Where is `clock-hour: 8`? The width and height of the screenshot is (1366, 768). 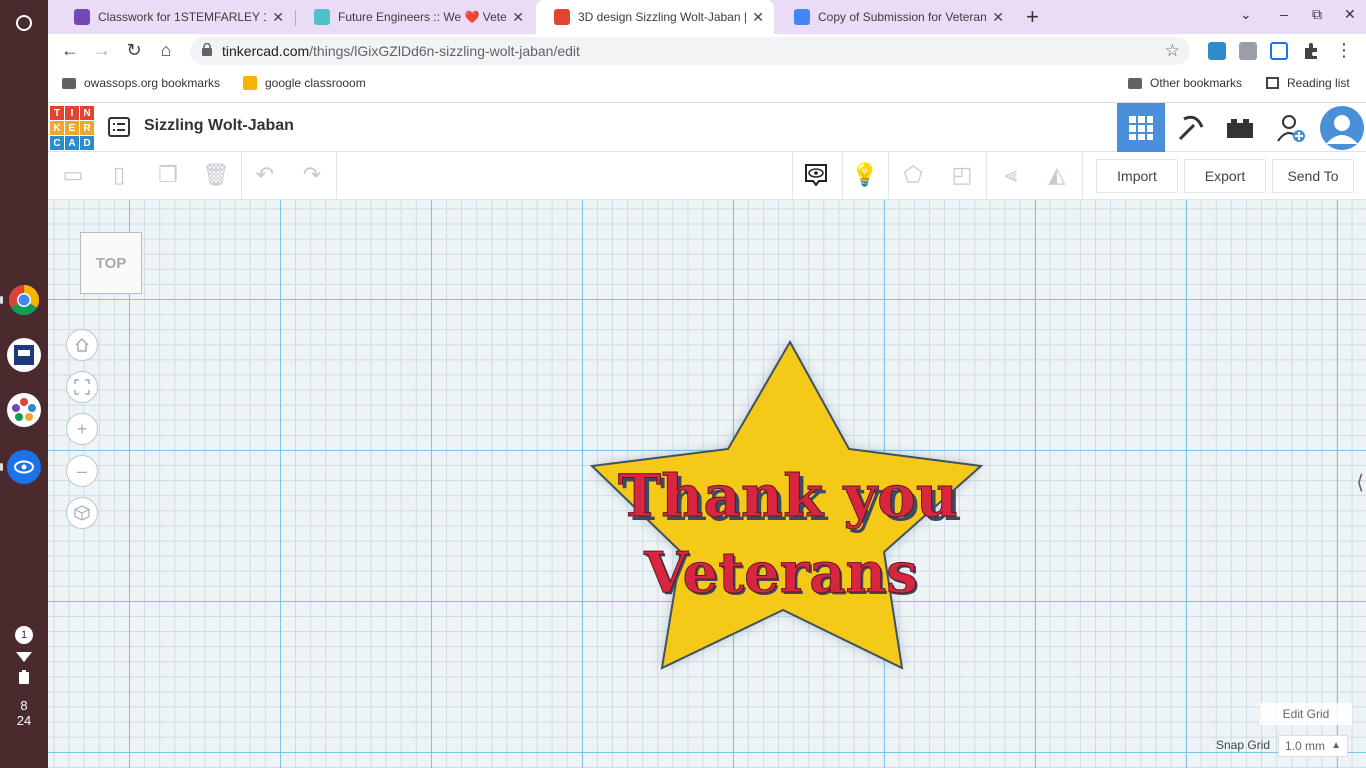 clock-hour: 8 is located at coordinates (24, 705).